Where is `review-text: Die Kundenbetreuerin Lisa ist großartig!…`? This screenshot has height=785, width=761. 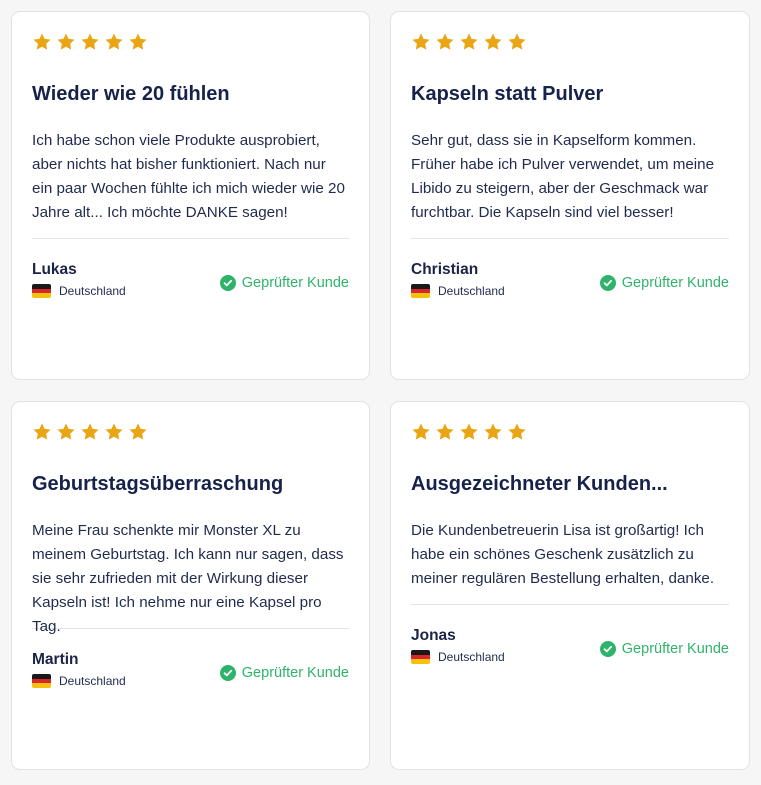
review-text: Die Kundenbetreuerin Lisa ist großartig!… is located at coordinates (563, 554).